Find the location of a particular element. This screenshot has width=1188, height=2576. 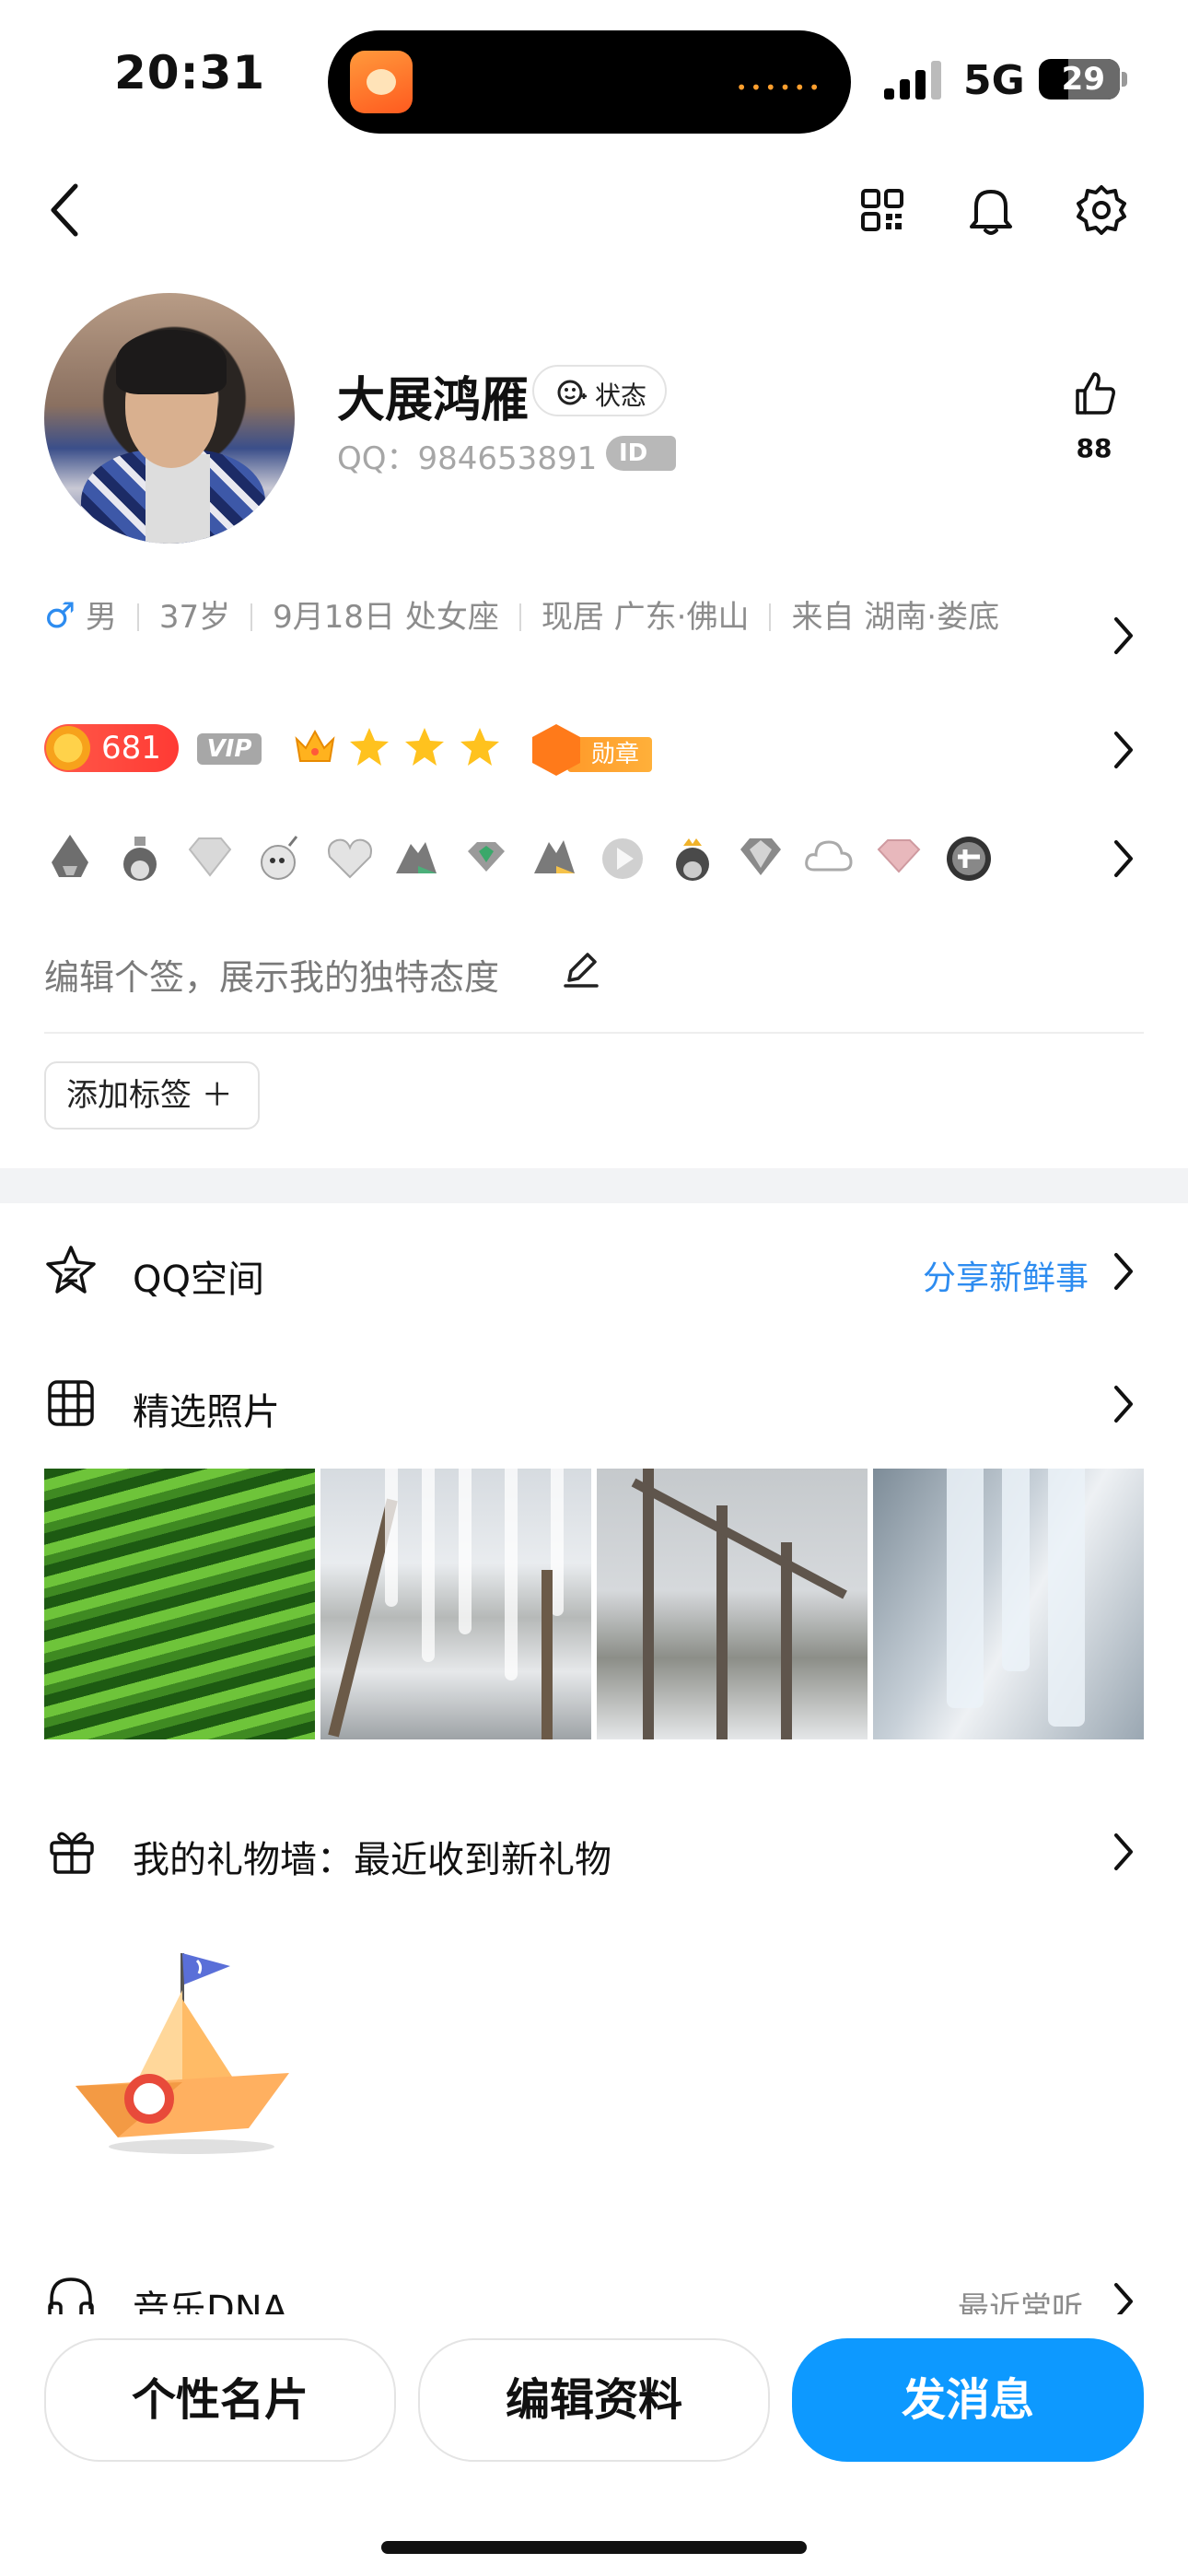

bell-icon is located at coordinates (991, 210).